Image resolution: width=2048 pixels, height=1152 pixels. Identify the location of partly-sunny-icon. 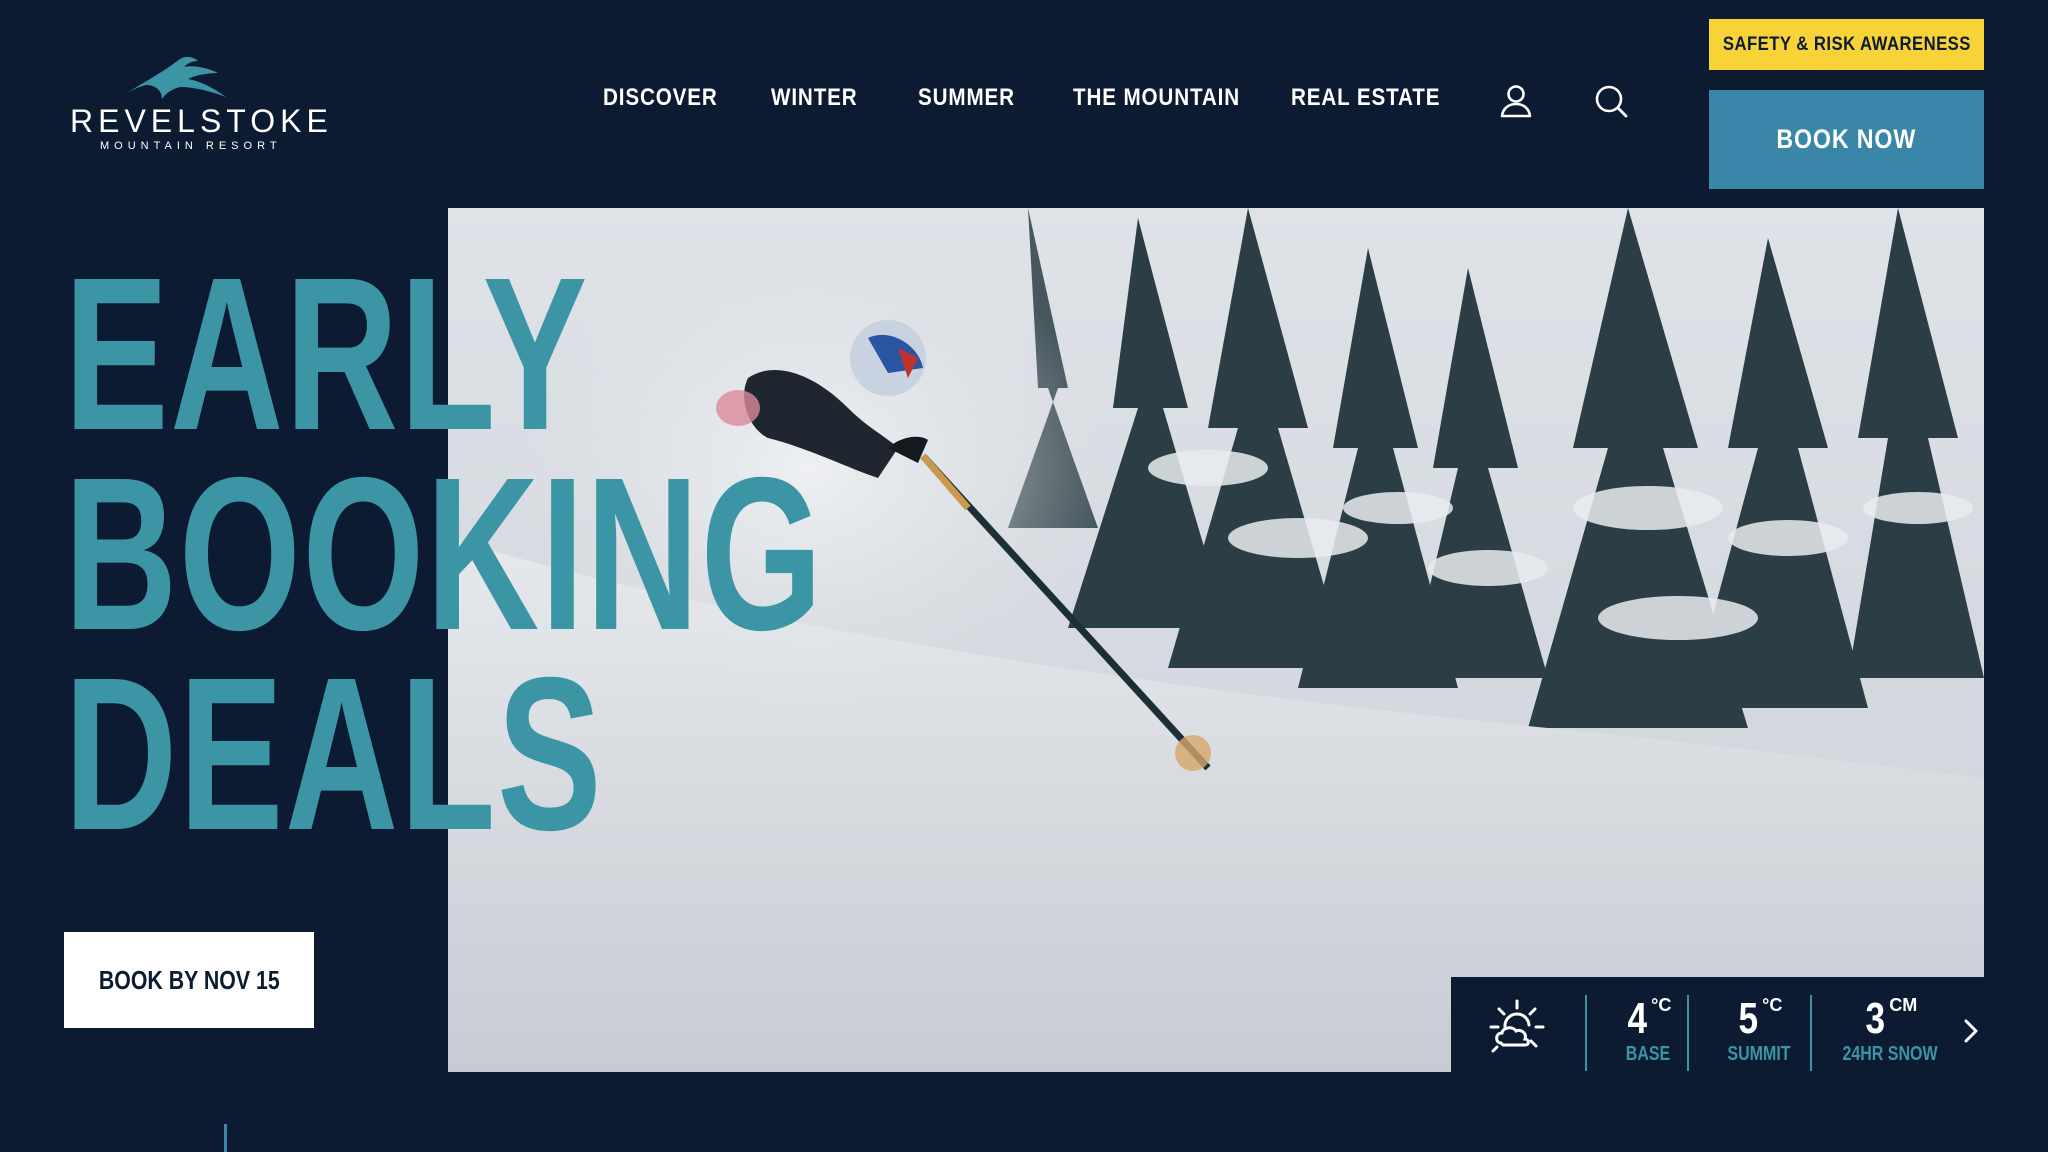
(1517, 1026).